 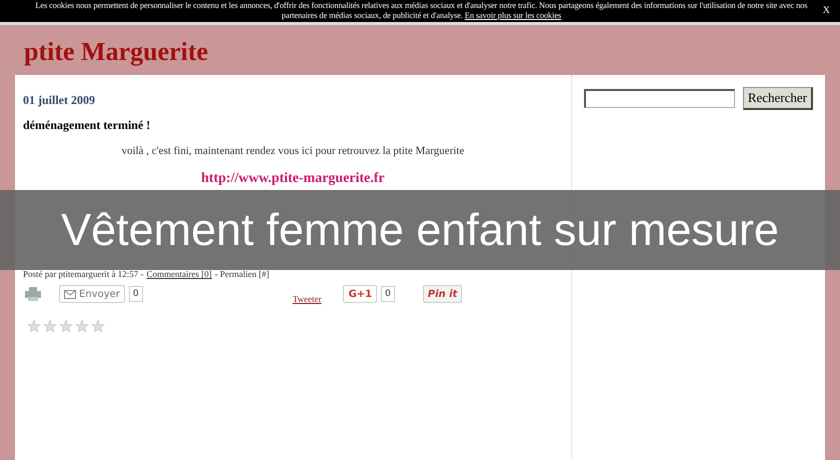 What do you see at coordinates (87, 125) in the screenshot?
I see `post-title: déménagement terminé !` at bounding box center [87, 125].